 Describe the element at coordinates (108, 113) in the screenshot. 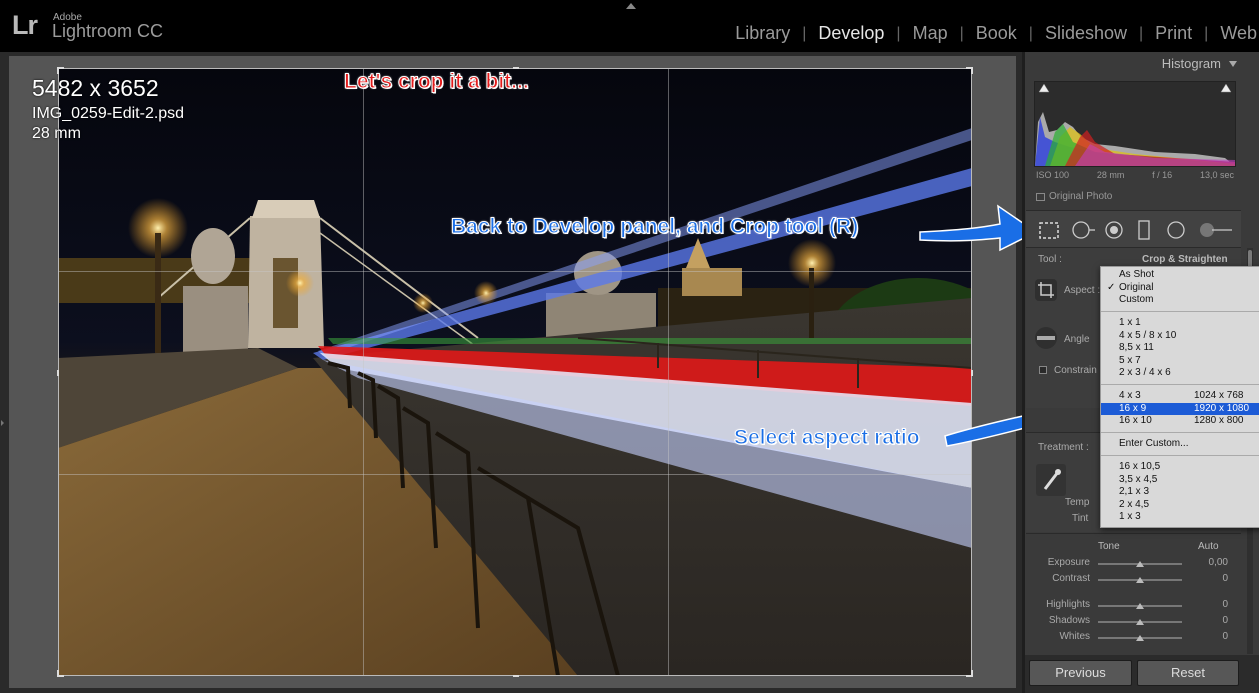

I see `photo-filename: IMG_0259-Edit-2.psd` at that location.